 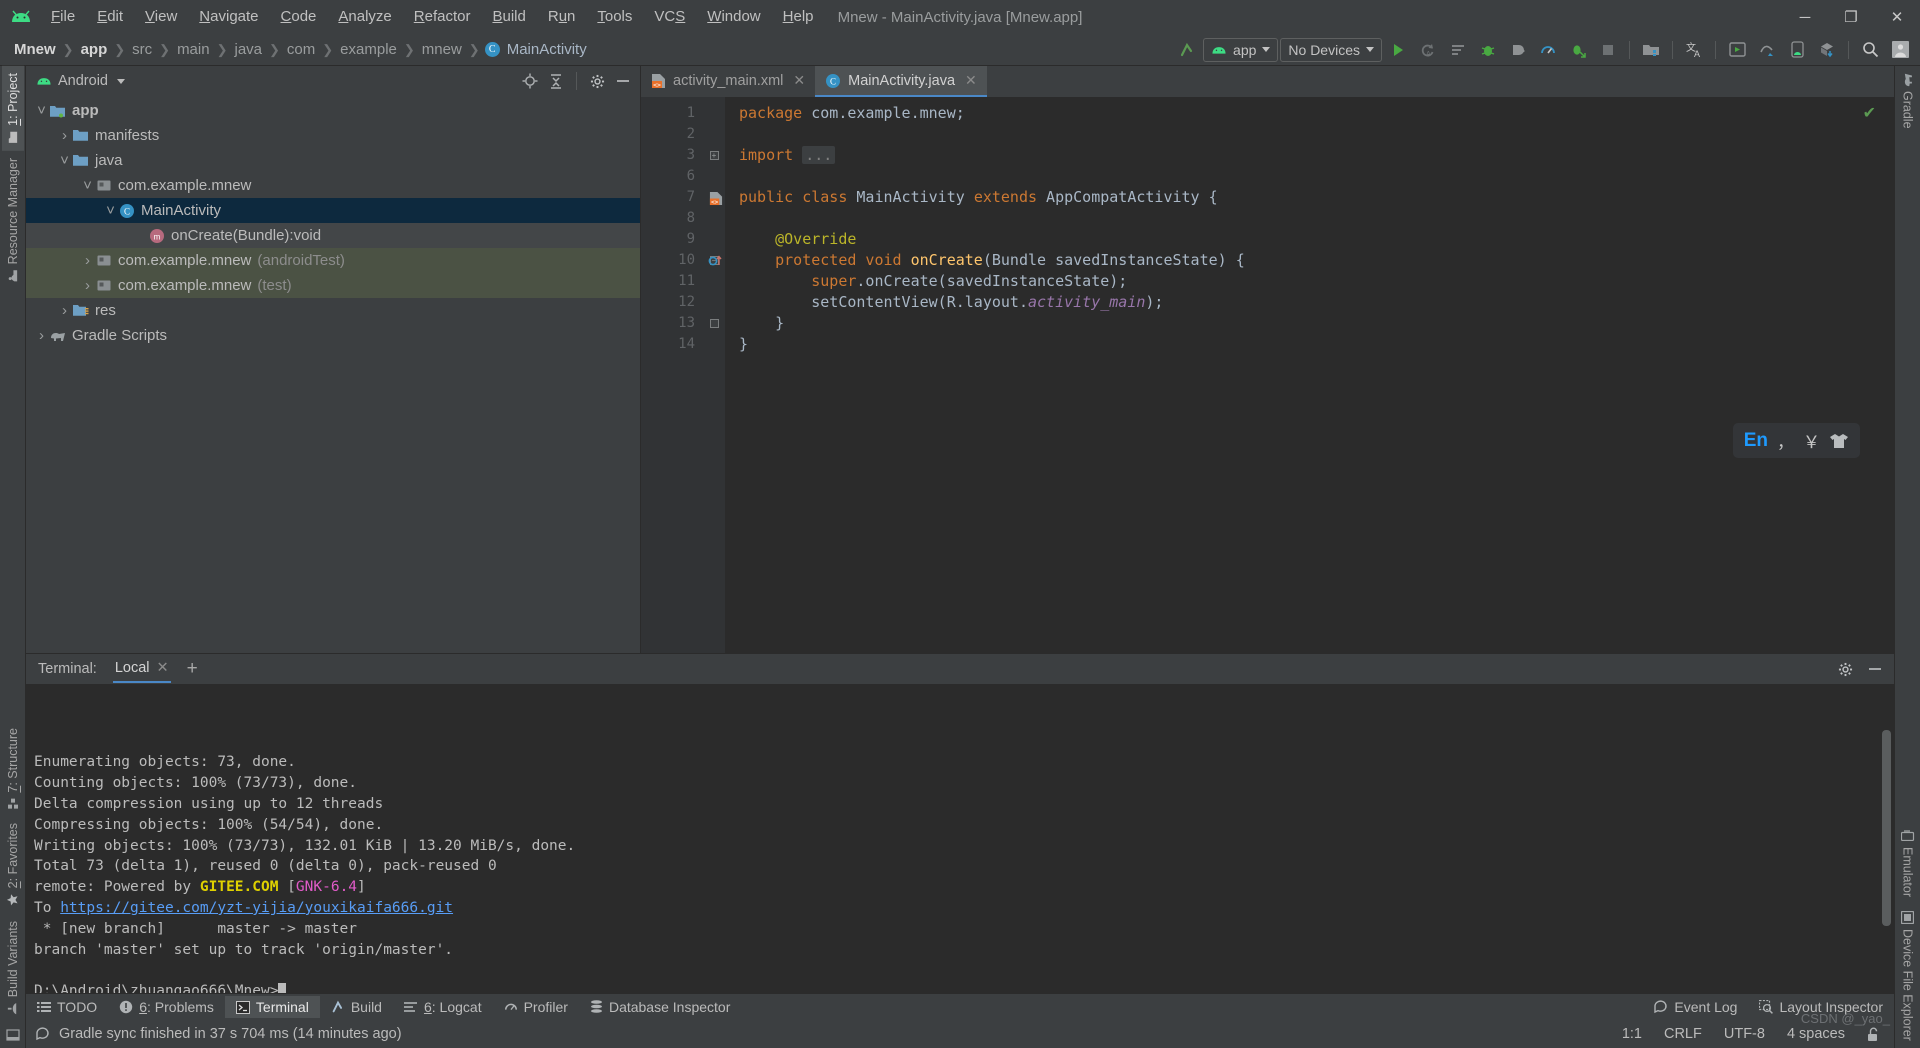 I want to click on ime-language-label: En, so click(x=1756, y=441).